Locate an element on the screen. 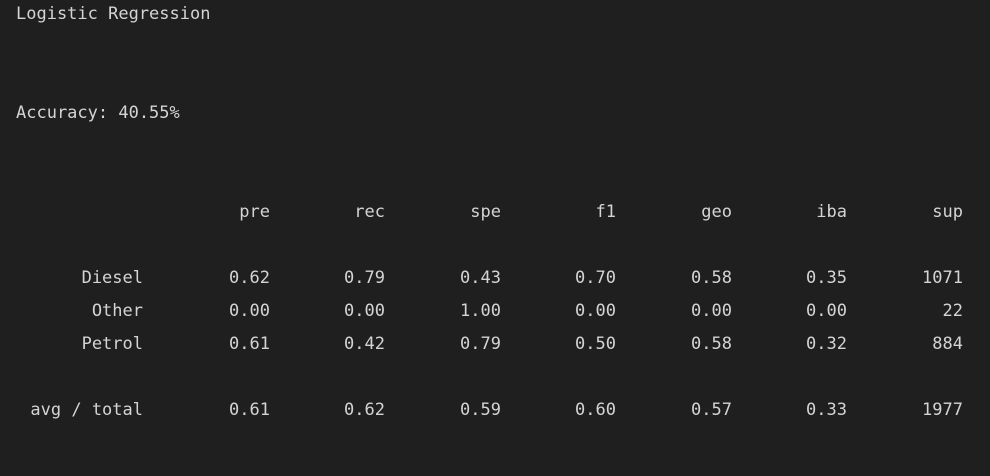  petrol-spe: 0.79 is located at coordinates (480, 344).